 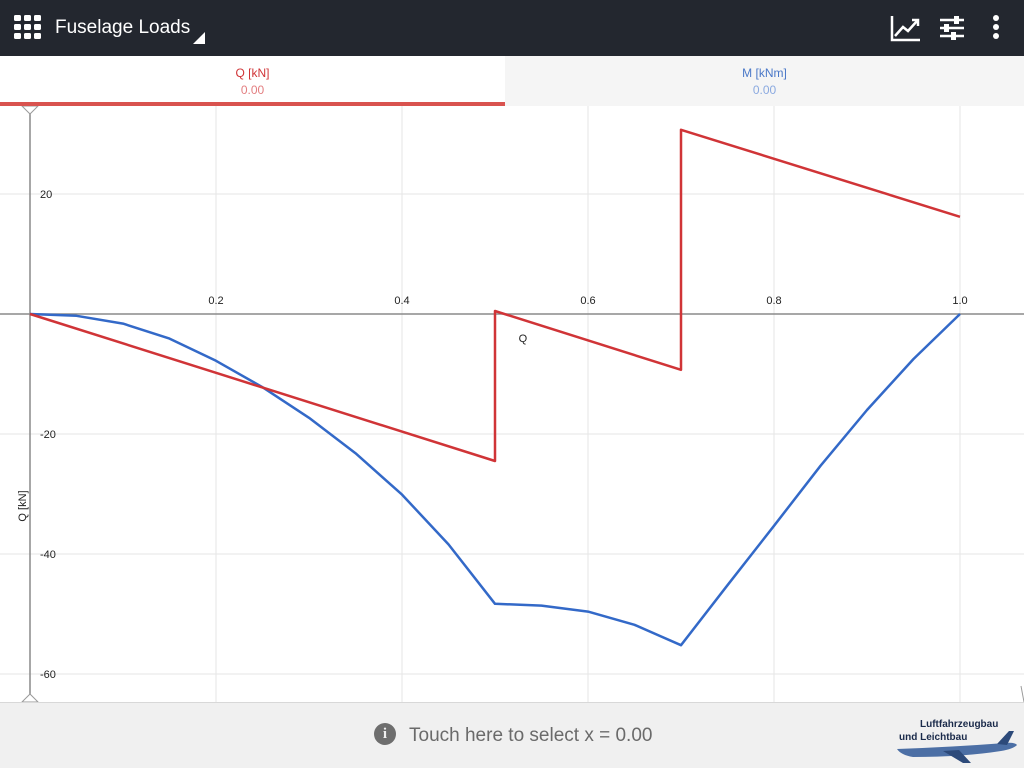 What do you see at coordinates (252, 81) in the screenshot?
I see `tab-shear-force: Q [kN] 0.00` at bounding box center [252, 81].